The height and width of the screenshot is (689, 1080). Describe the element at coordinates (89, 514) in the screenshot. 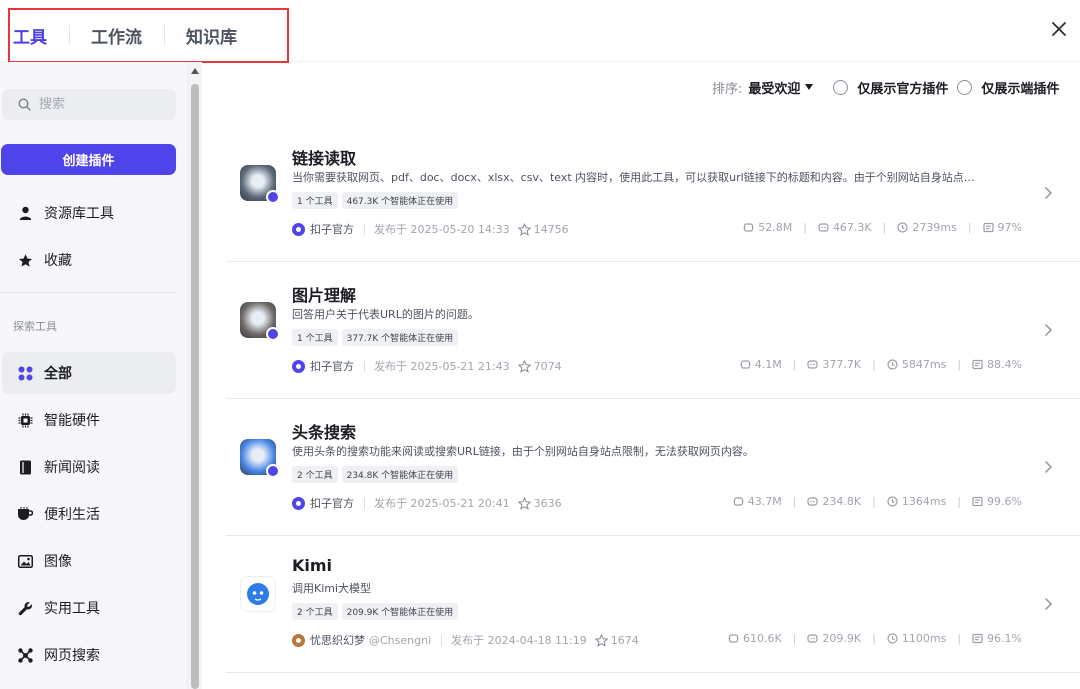

I see `sidebar-item-life: 便利生活` at that location.